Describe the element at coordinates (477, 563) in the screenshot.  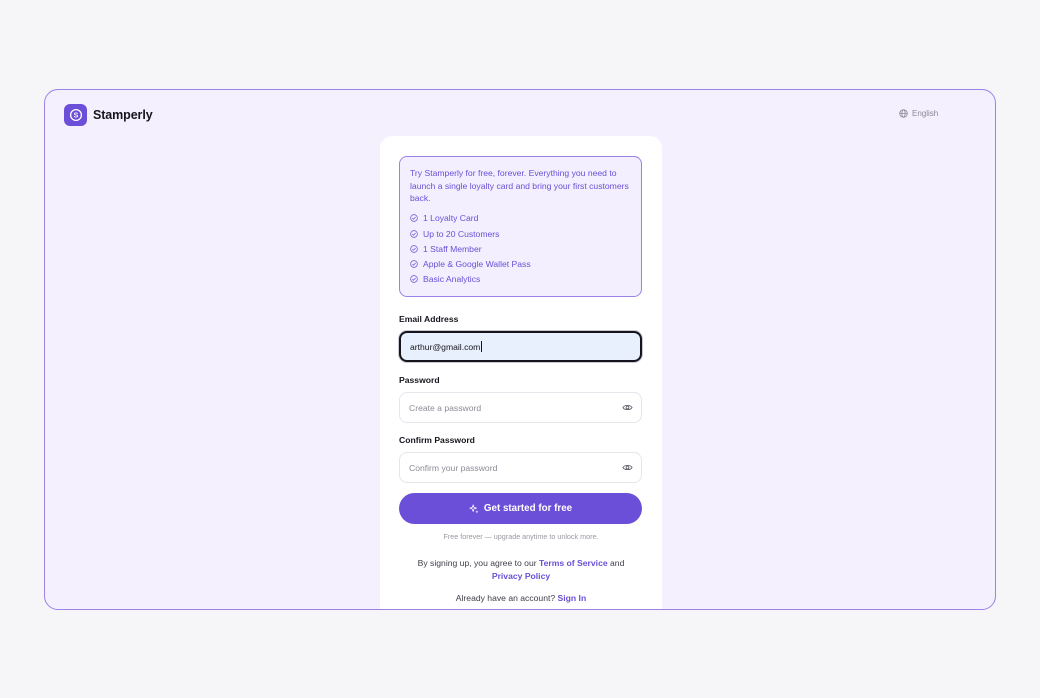
I see `legal-prefix: By signing up, you agree to our` at that location.